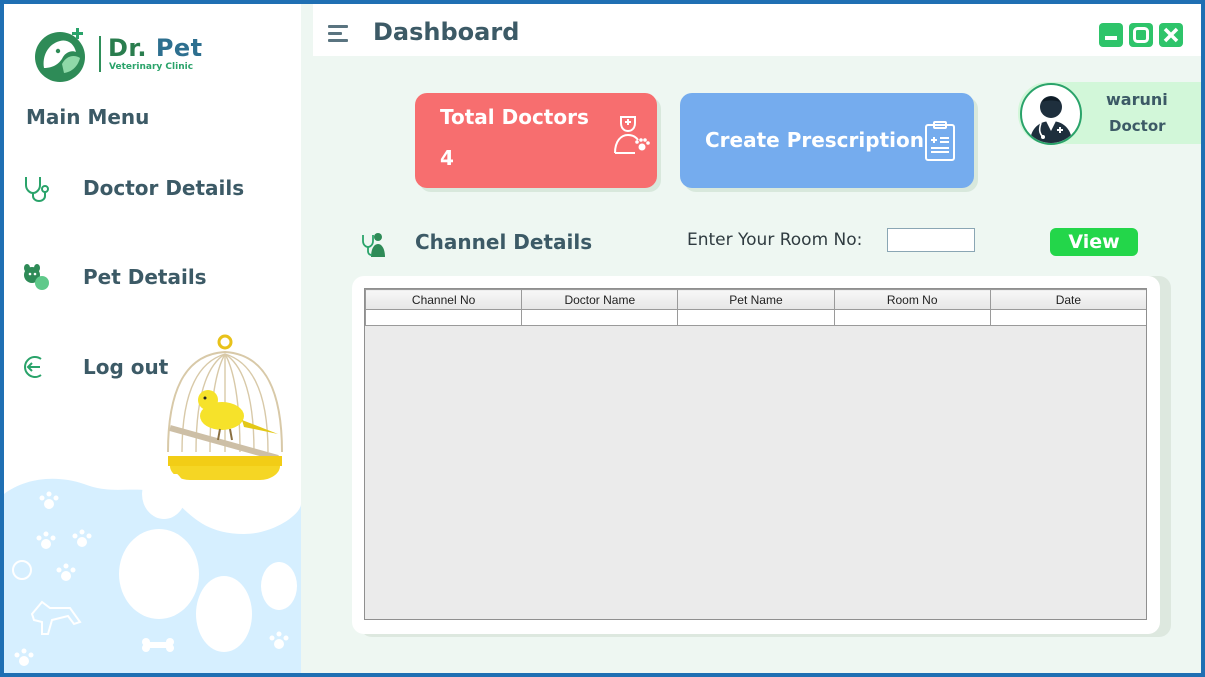 This screenshot has width=1205, height=677. I want to click on maximize-icon, so click(1141, 35).